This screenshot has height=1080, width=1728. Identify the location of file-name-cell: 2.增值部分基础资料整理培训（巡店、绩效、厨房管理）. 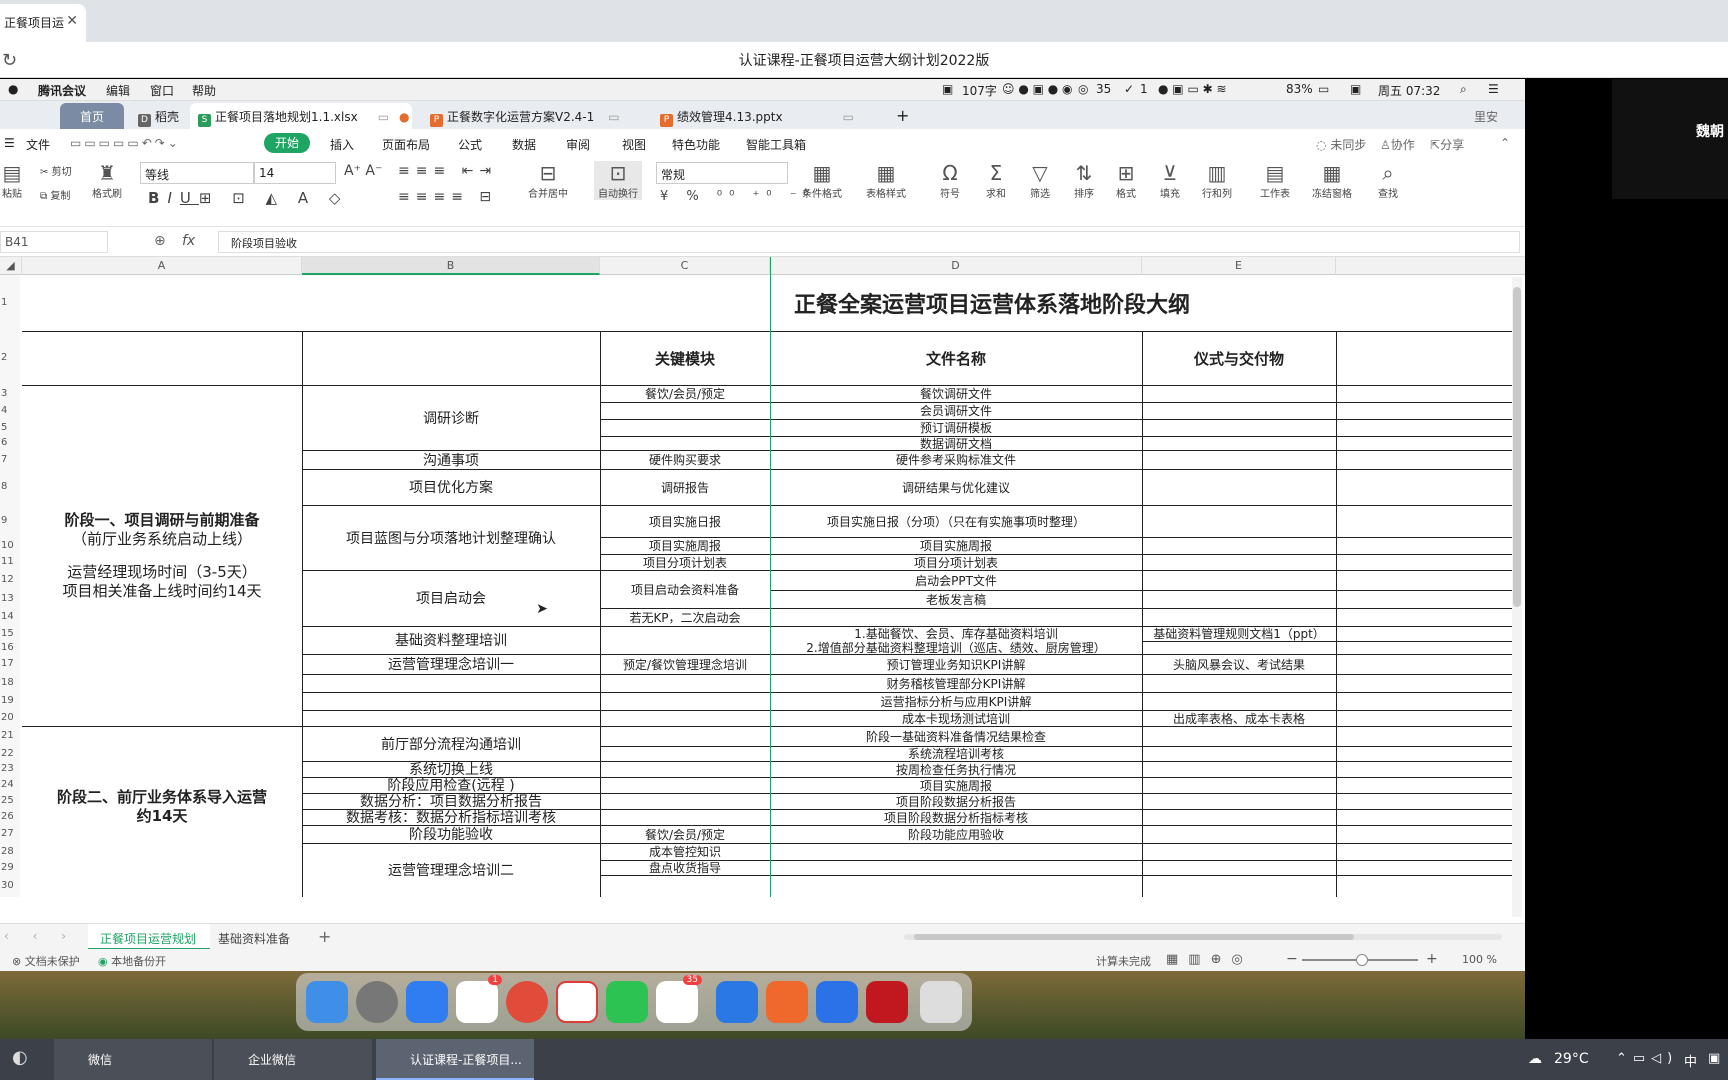
(956, 647).